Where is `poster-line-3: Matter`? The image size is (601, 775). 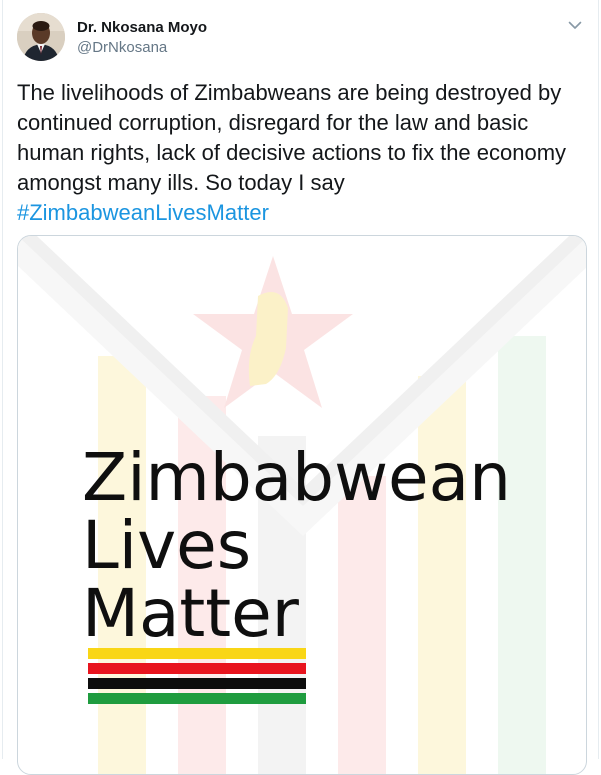 poster-line-3: Matter is located at coordinates (190, 613).